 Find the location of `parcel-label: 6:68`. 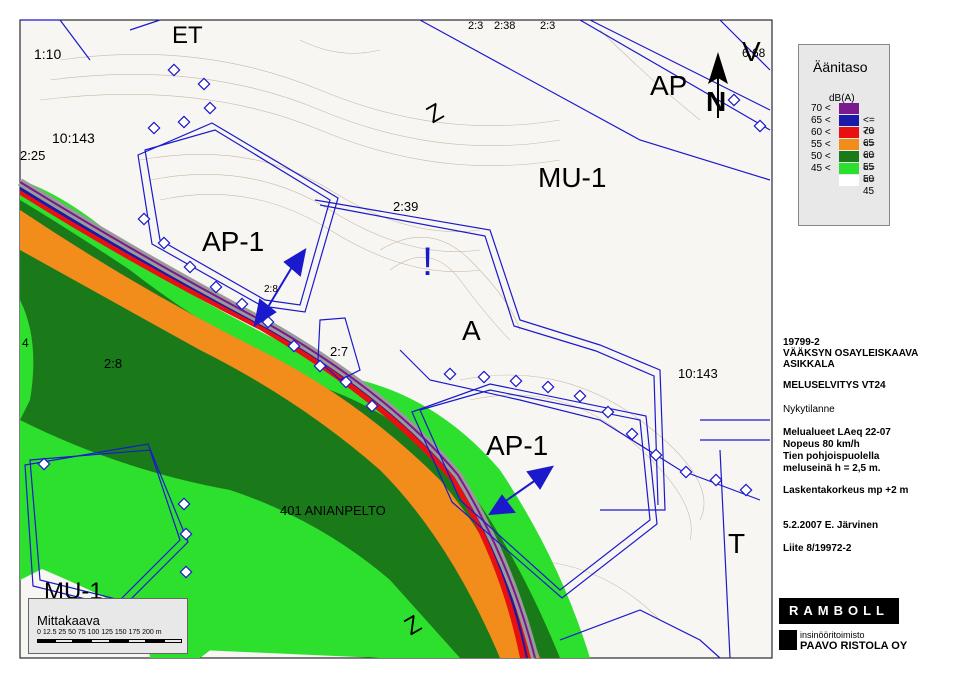

parcel-label: 6:68 is located at coordinates (754, 53).